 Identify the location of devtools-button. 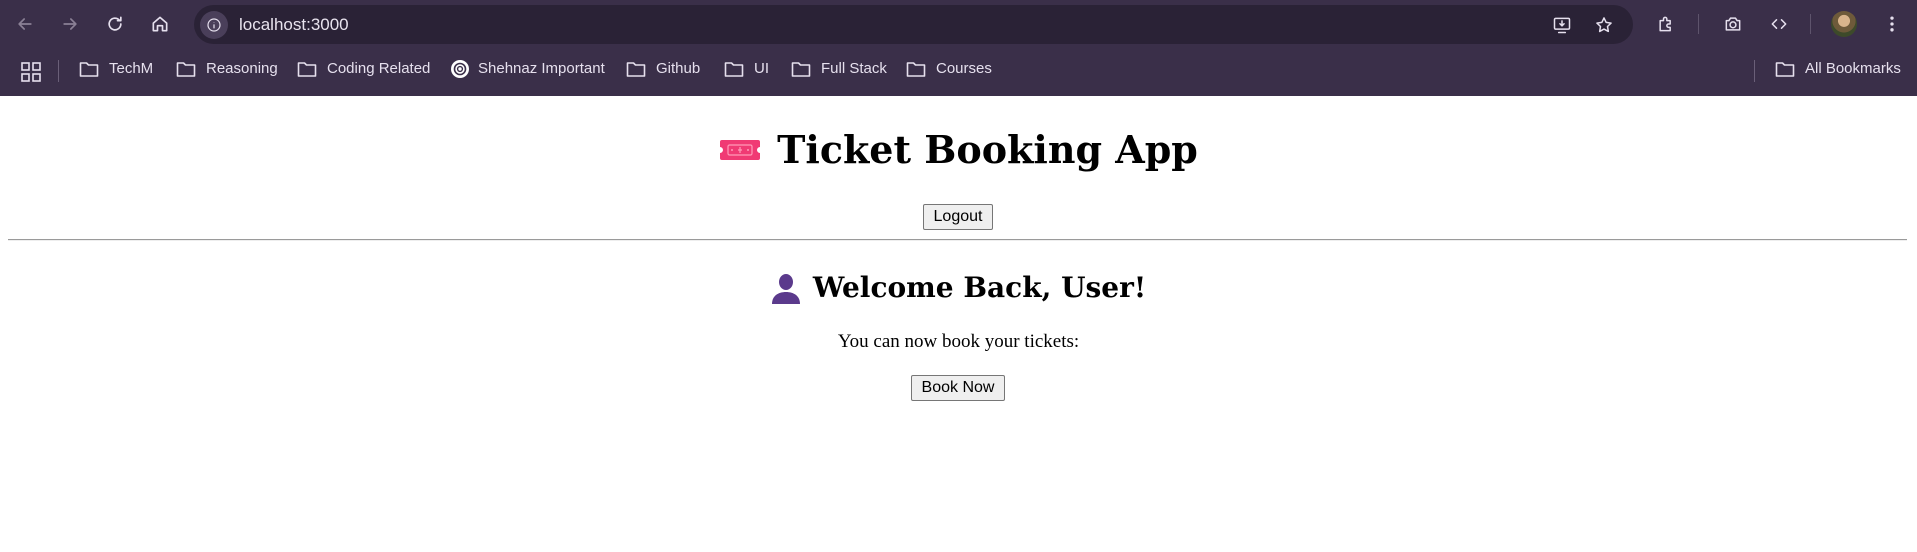
(1779, 24).